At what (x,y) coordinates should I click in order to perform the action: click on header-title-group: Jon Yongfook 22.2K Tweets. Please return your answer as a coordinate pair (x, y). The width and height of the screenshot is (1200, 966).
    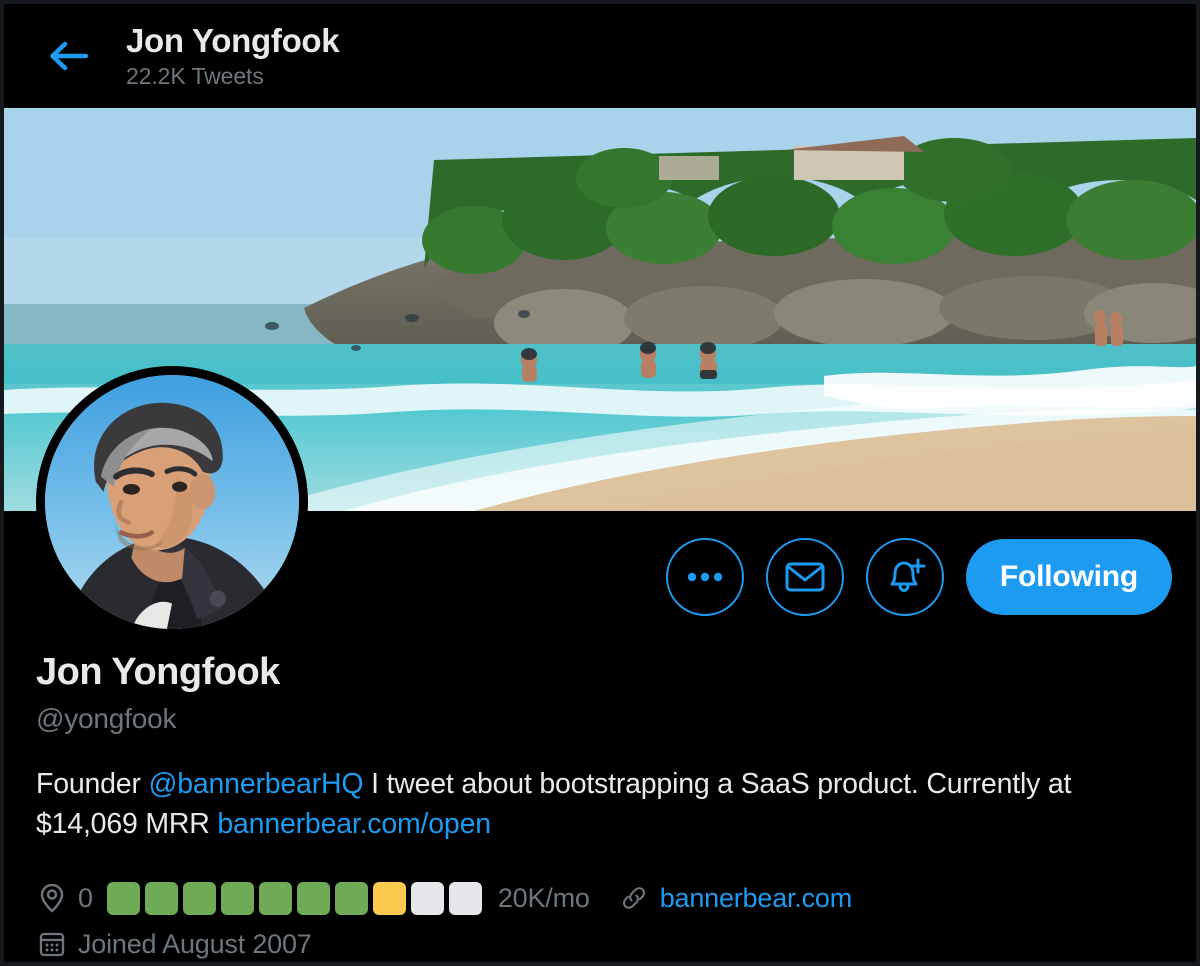
    Looking at the image, I should click on (233, 55).